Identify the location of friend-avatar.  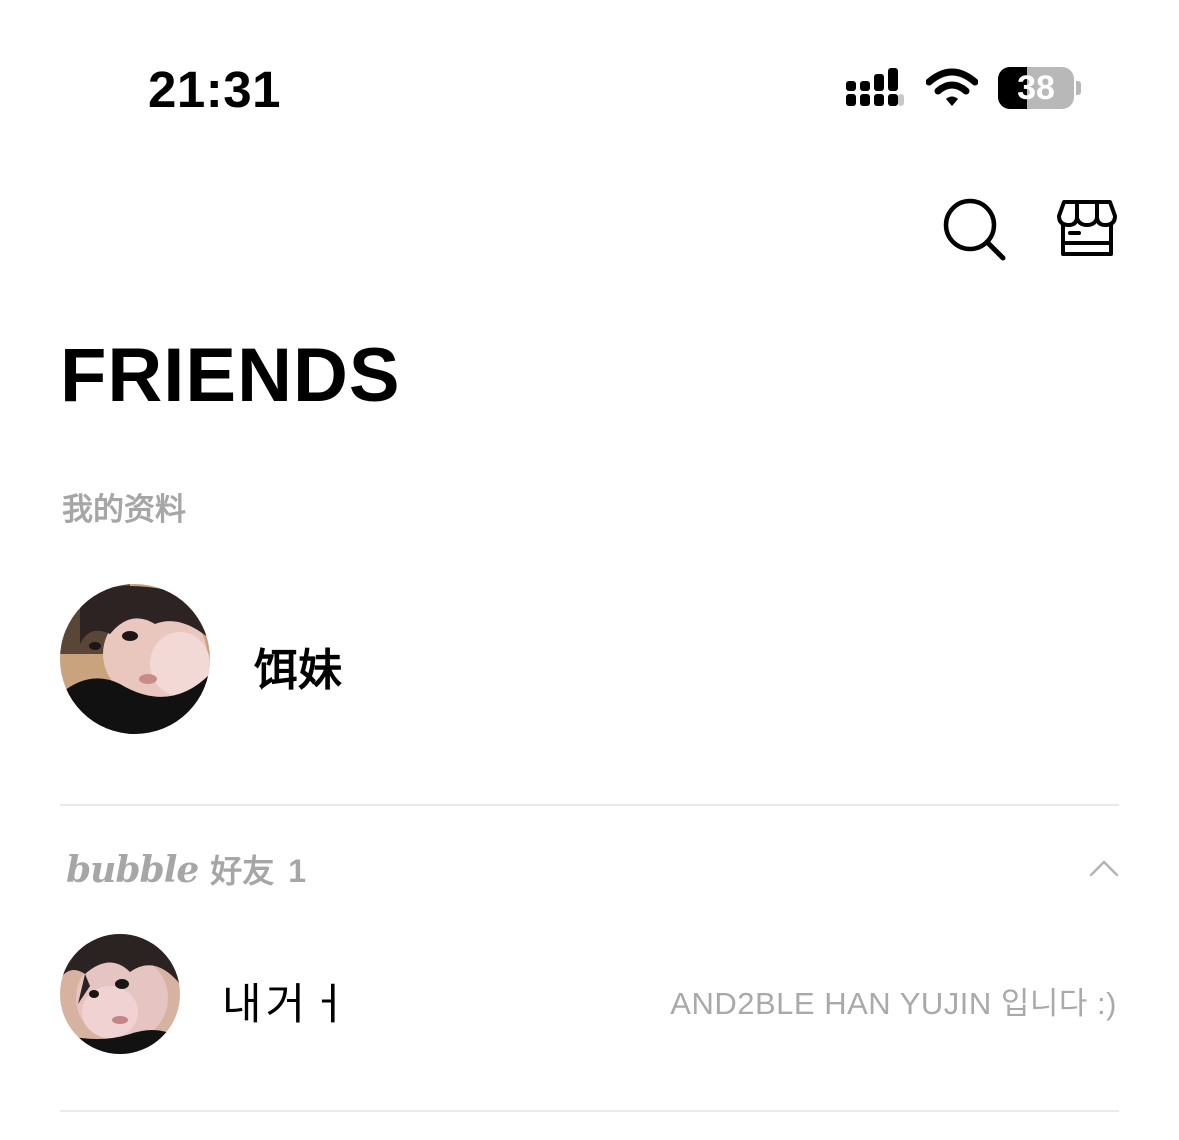
(120, 994).